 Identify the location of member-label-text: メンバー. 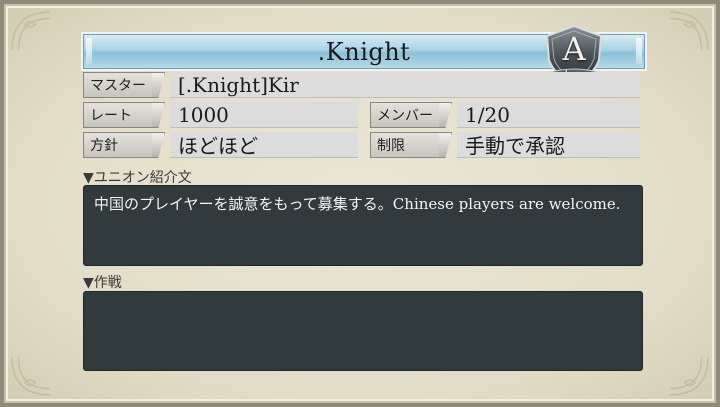
(405, 116).